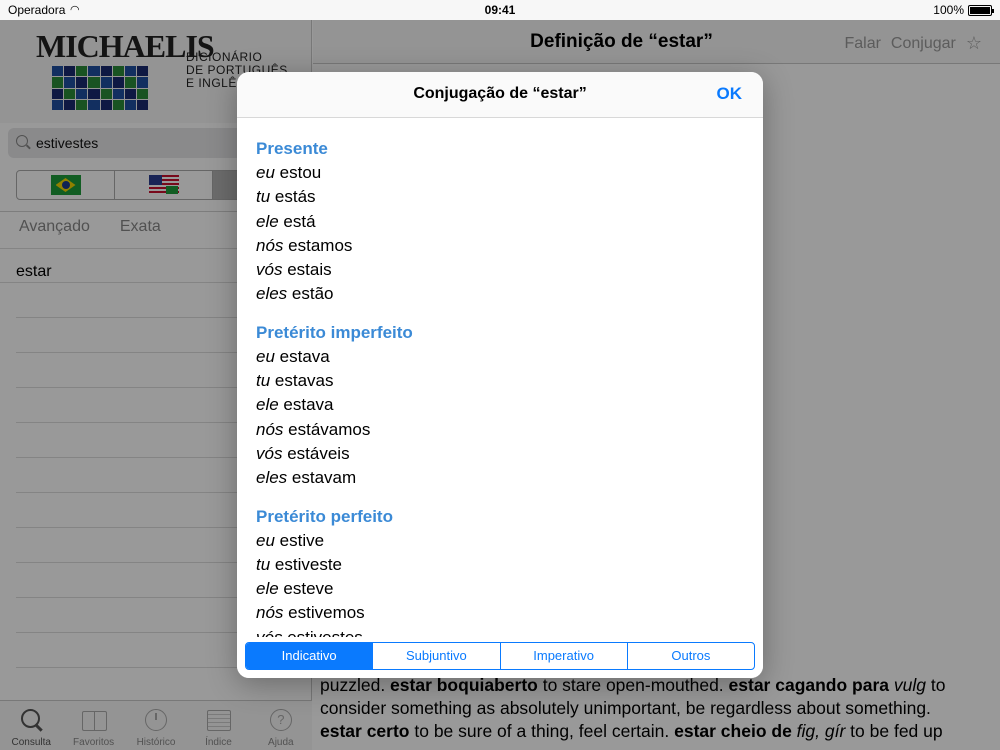 The height and width of the screenshot is (750, 1000). I want to click on tense-heading: Presente, so click(292, 148).